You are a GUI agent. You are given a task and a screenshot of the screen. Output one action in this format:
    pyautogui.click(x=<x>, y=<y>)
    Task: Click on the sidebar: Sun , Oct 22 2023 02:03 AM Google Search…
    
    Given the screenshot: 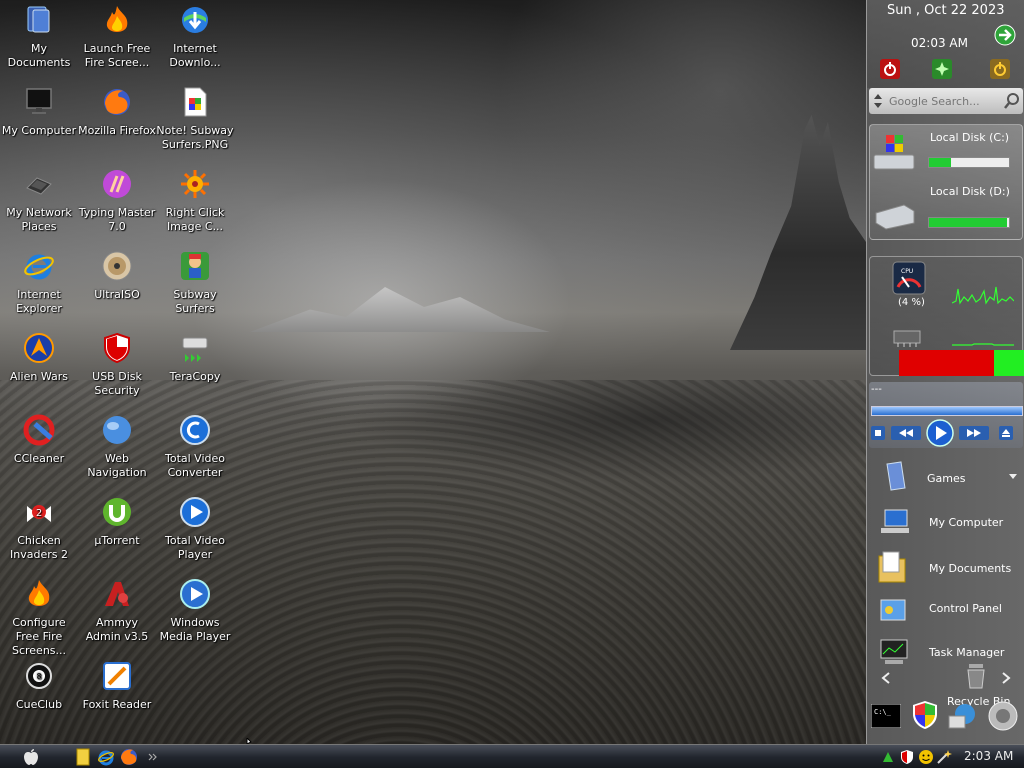 What is the action you would take?
    pyautogui.click(x=945, y=372)
    